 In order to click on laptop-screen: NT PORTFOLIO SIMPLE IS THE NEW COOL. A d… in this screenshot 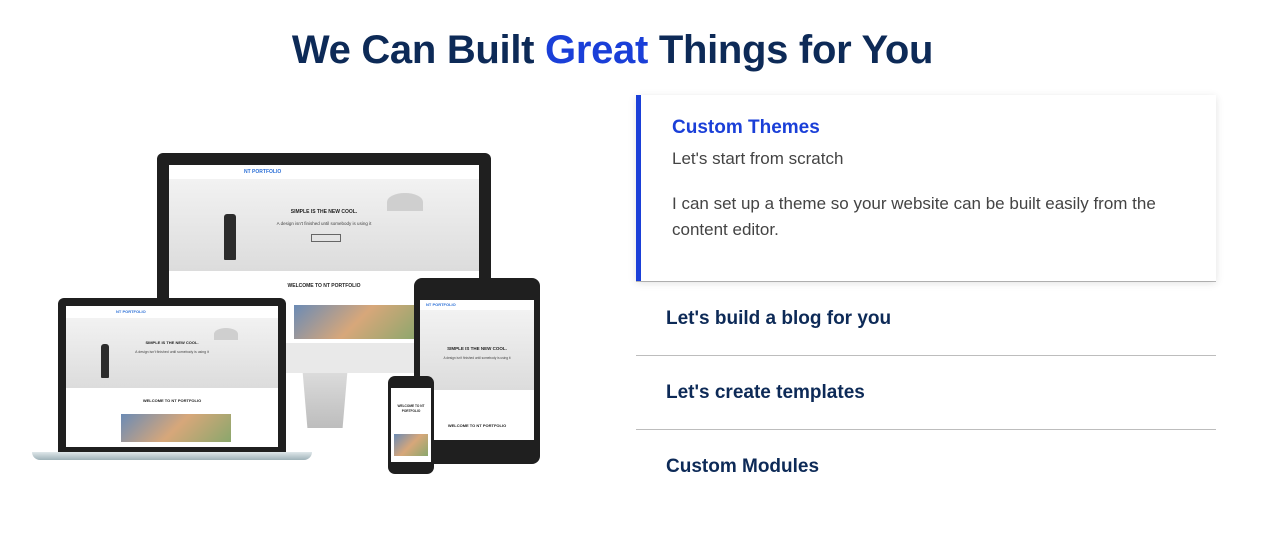, I will do `click(172, 376)`.